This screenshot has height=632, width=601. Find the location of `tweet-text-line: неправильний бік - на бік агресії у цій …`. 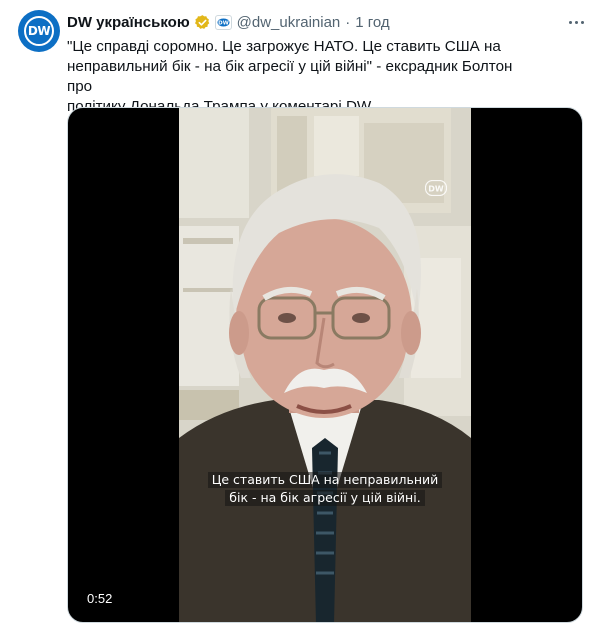

tweet-text-line: неправильний бік - на бік агресії у цій … is located at coordinates (290, 76).